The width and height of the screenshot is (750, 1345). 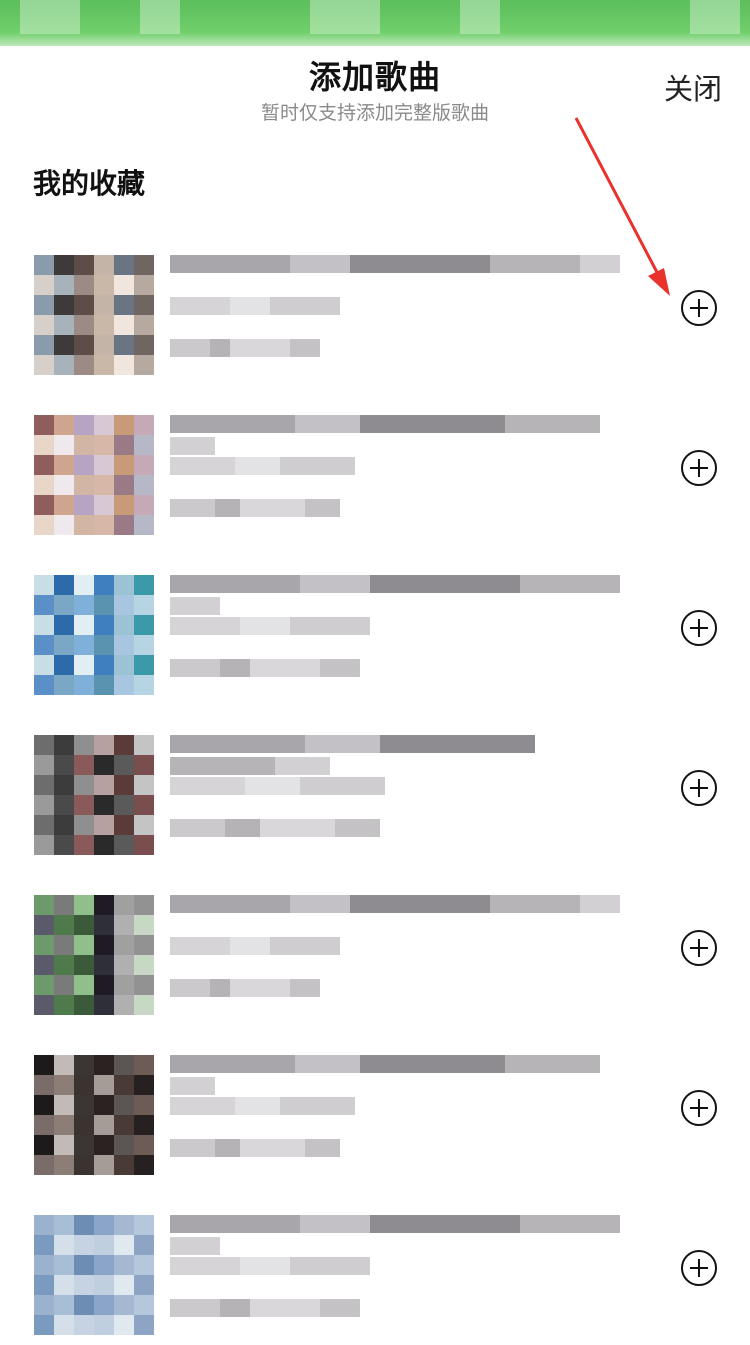 I want to click on close-button: 关闭, so click(x=693, y=87).